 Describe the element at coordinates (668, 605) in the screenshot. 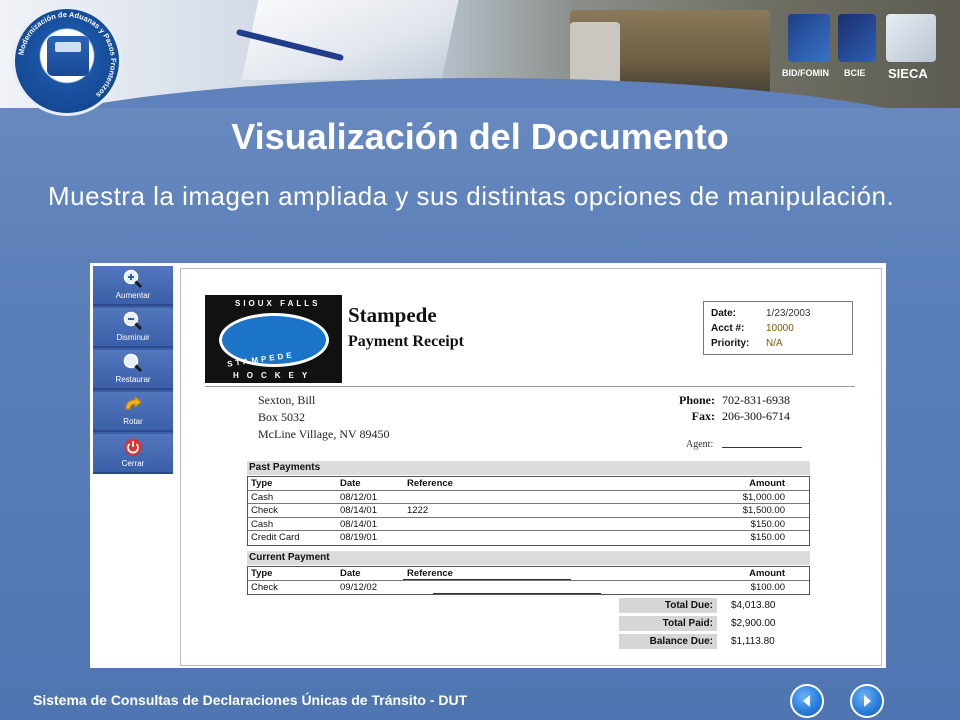

I see `total-due-label: Total Due:` at that location.